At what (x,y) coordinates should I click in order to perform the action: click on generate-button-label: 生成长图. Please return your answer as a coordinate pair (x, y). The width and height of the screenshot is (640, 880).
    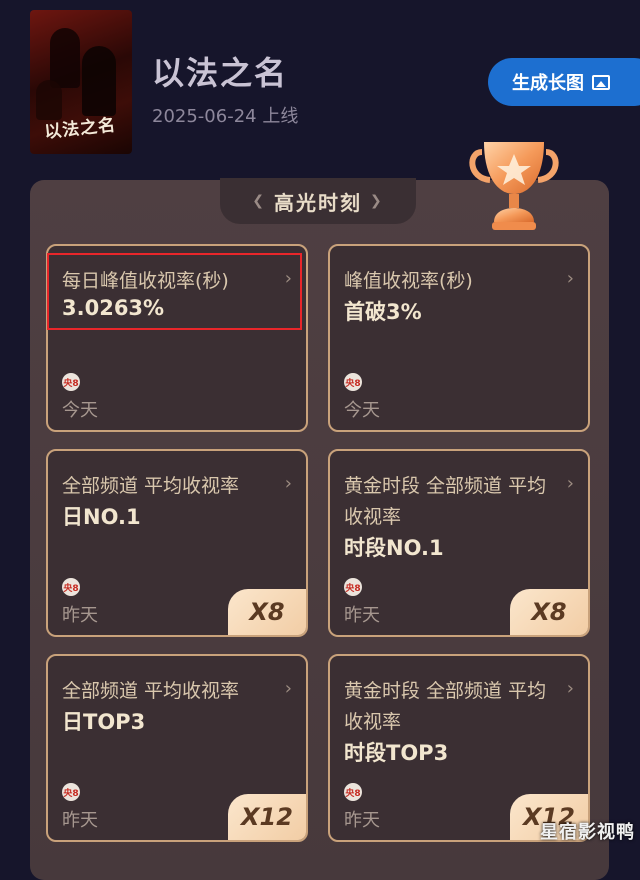
    Looking at the image, I should click on (548, 83).